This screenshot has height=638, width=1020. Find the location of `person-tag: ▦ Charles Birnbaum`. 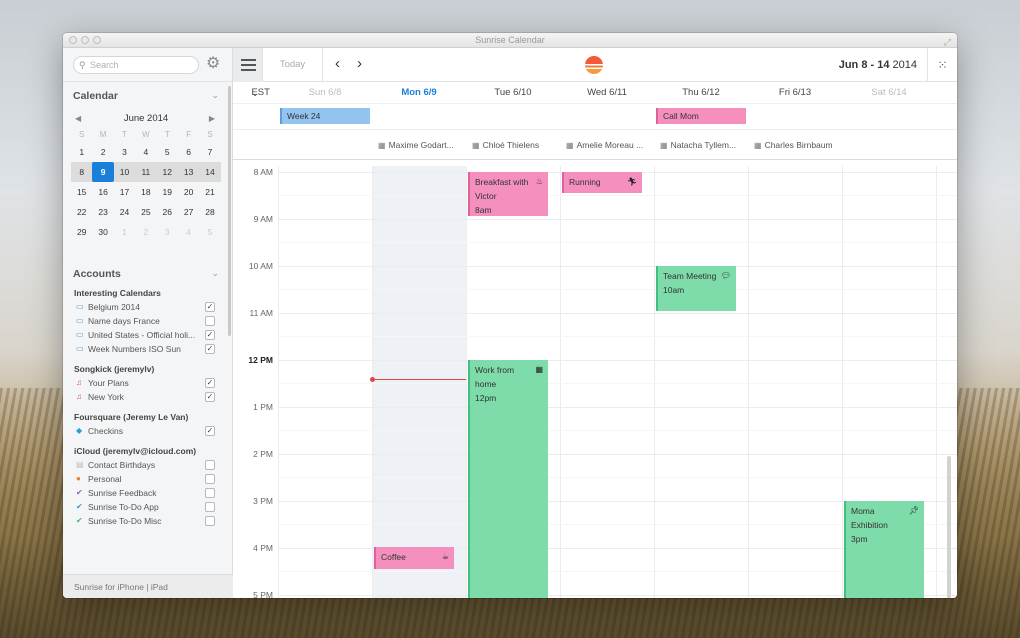

person-tag: ▦ Charles Birnbaum is located at coordinates (793, 145).